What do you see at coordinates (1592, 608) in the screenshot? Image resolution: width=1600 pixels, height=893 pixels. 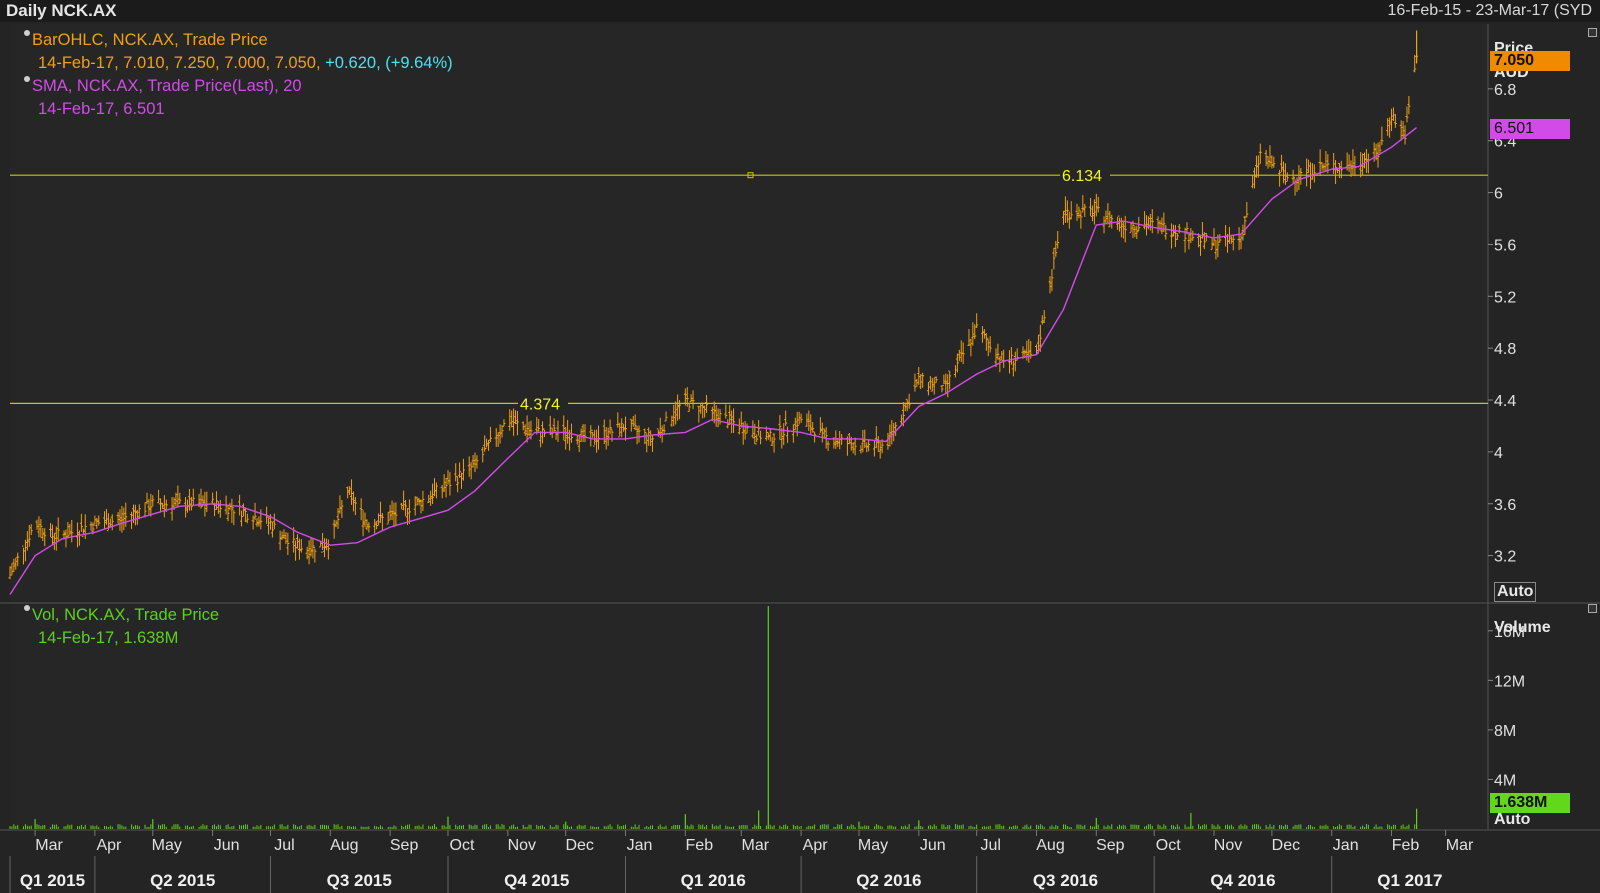 I see `volume-pane-collapse-icon` at bounding box center [1592, 608].